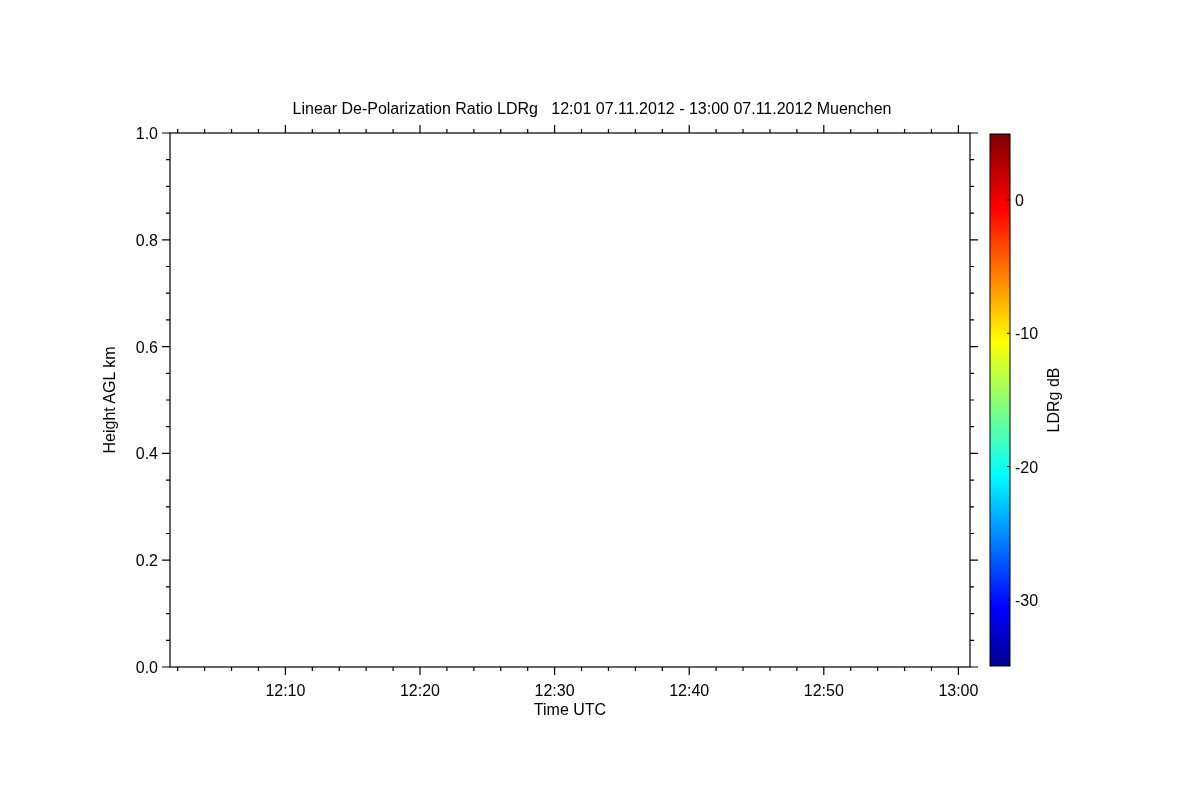 The image size is (1200, 800). What do you see at coordinates (554, 690) in the screenshot?
I see `tick-label: 12:30` at bounding box center [554, 690].